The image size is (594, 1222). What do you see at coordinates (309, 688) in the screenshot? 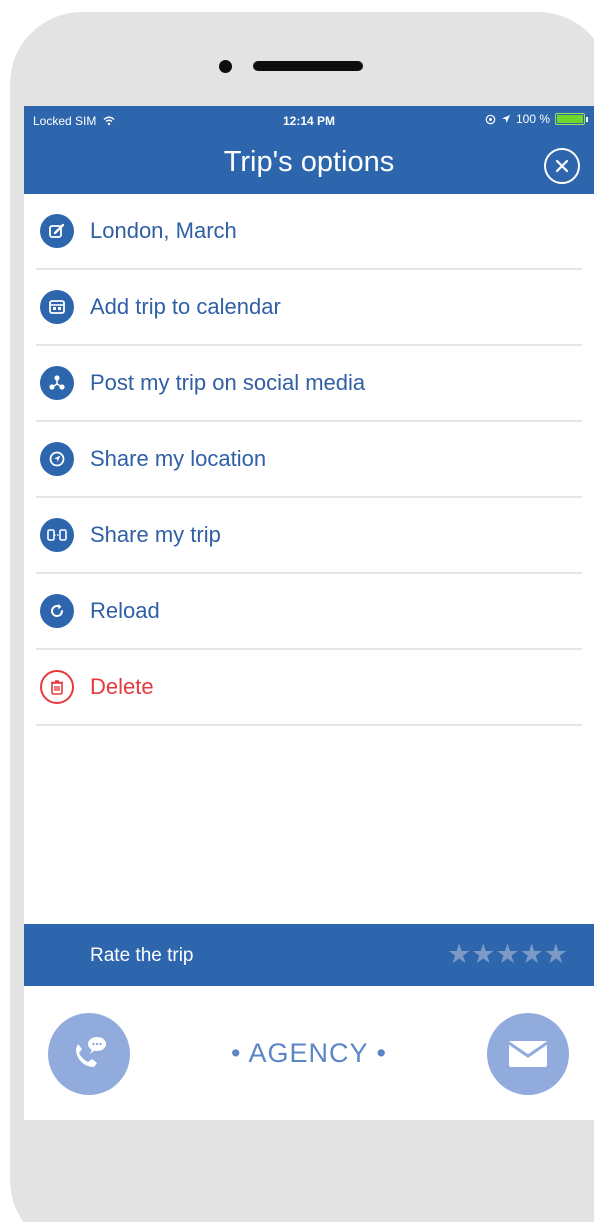
I see `menu-item-delete: Delete` at bounding box center [309, 688].